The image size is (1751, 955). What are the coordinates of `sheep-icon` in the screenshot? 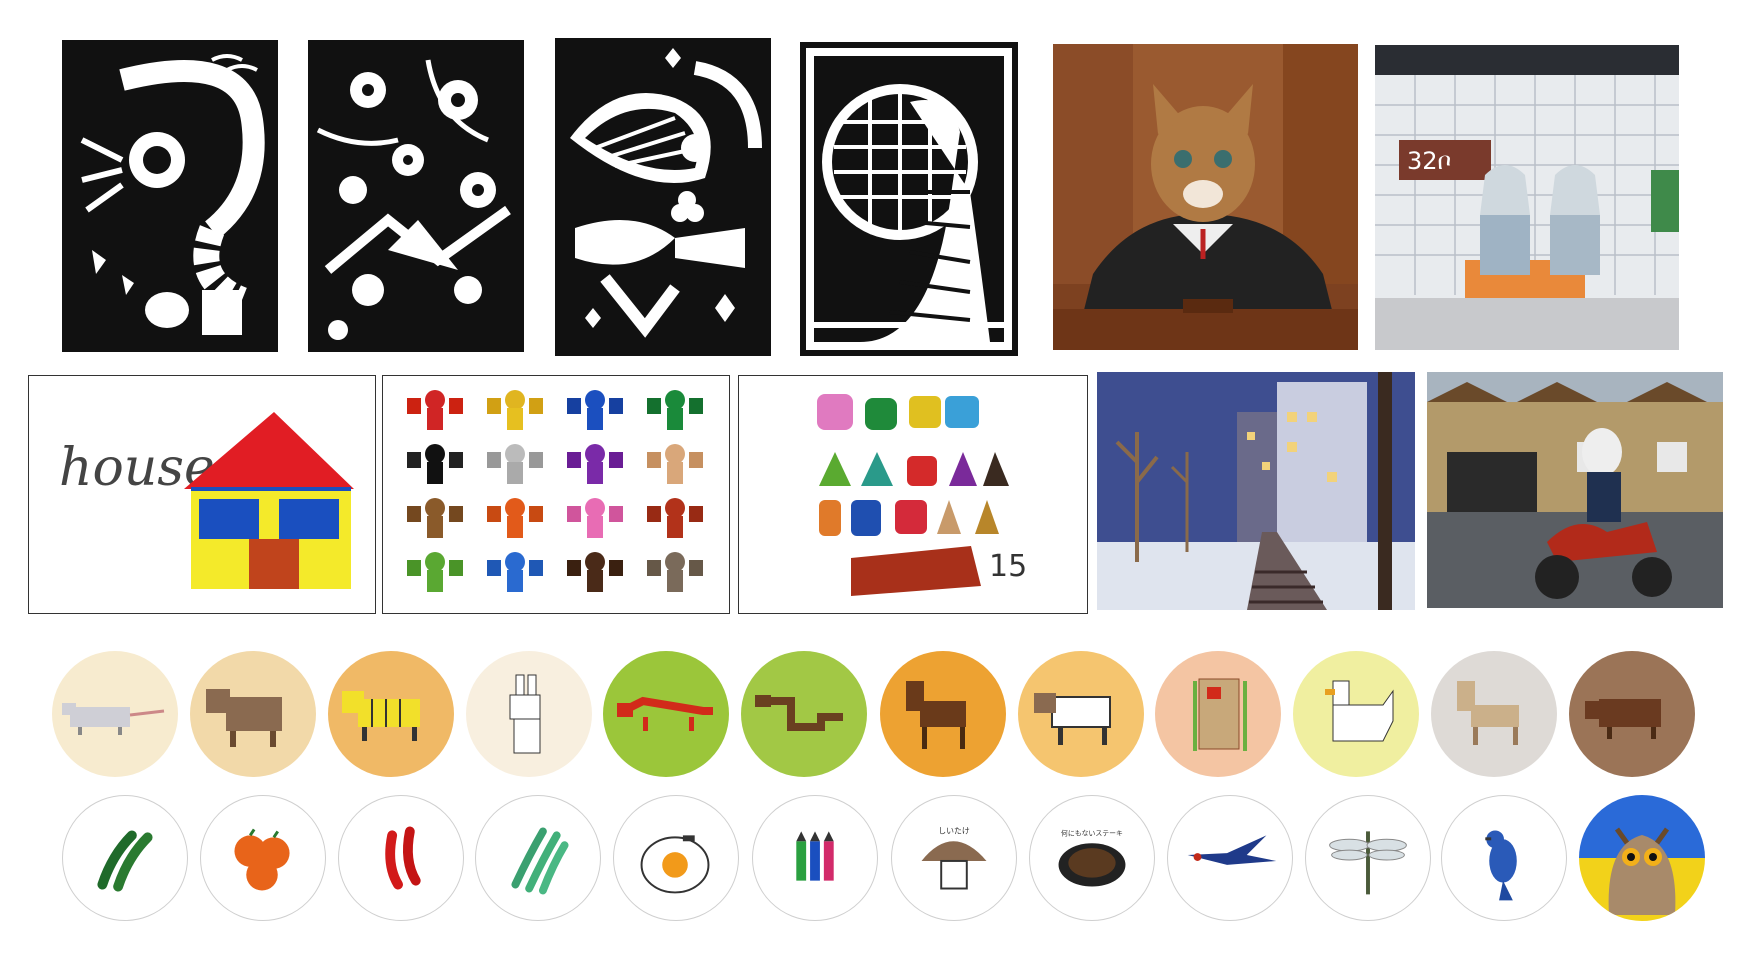 It's located at (1072, 719).